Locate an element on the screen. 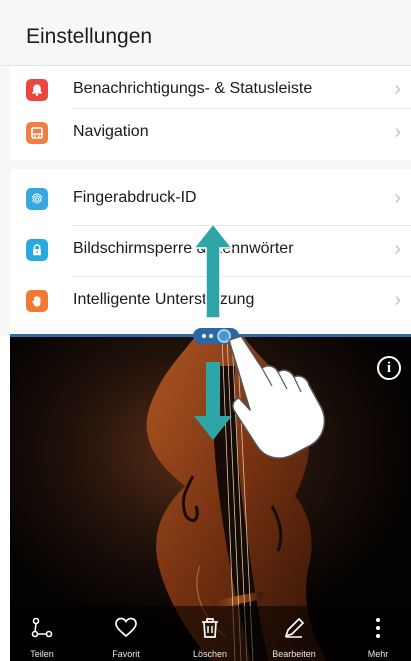  toolbar-label: Mehr is located at coordinates (378, 654).